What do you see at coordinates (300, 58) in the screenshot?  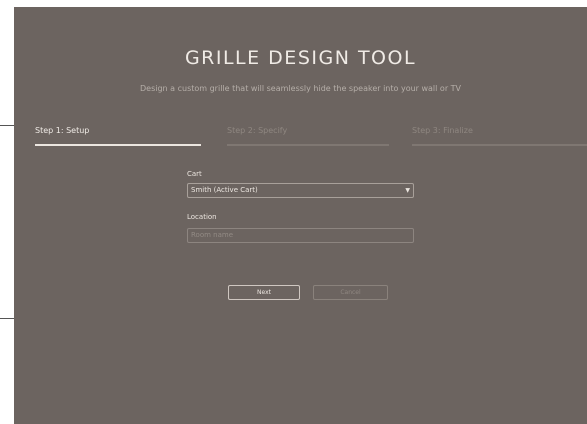 I see `page-title: GRILLE DESIGN TOOL` at bounding box center [300, 58].